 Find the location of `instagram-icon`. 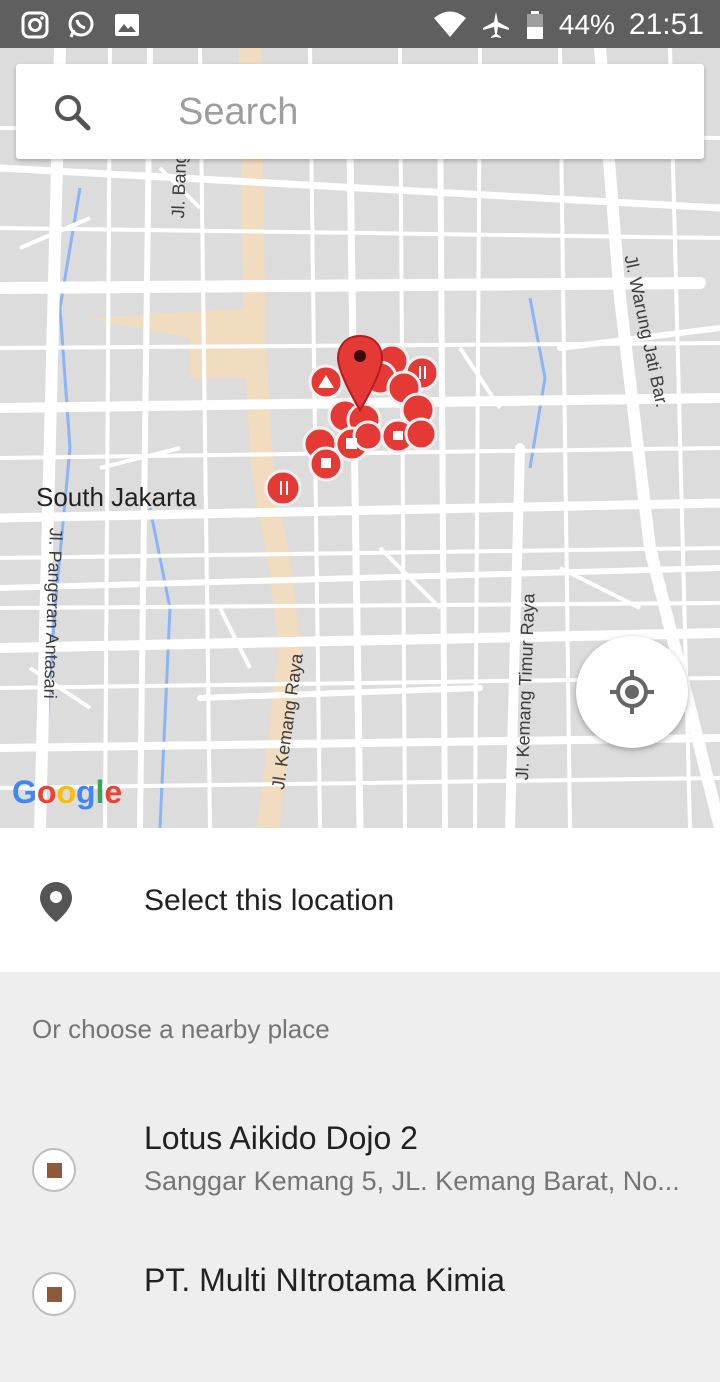

instagram-icon is located at coordinates (35, 25).